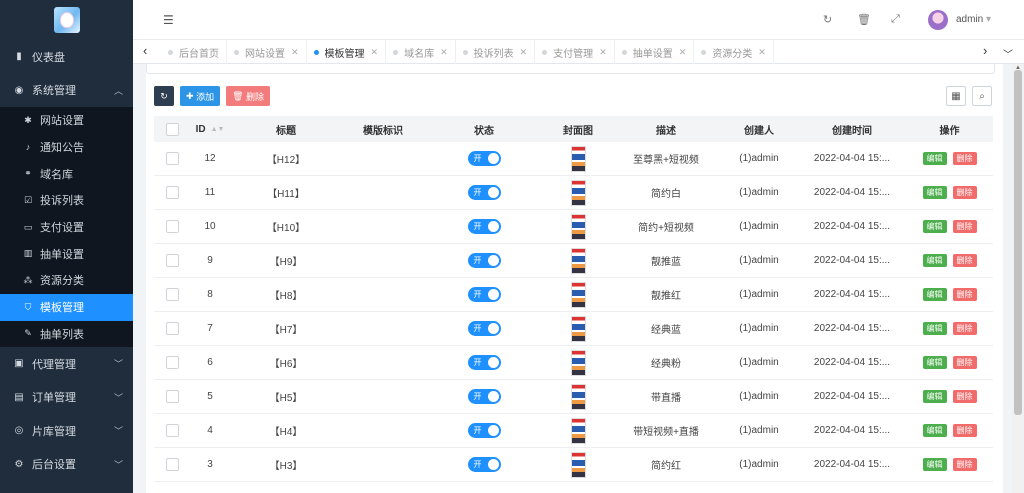  Describe the element at coordinates (66, 334) in the screenshot. I see `sidebar-item-draw-list: ✎ 抽单列表` at that location.